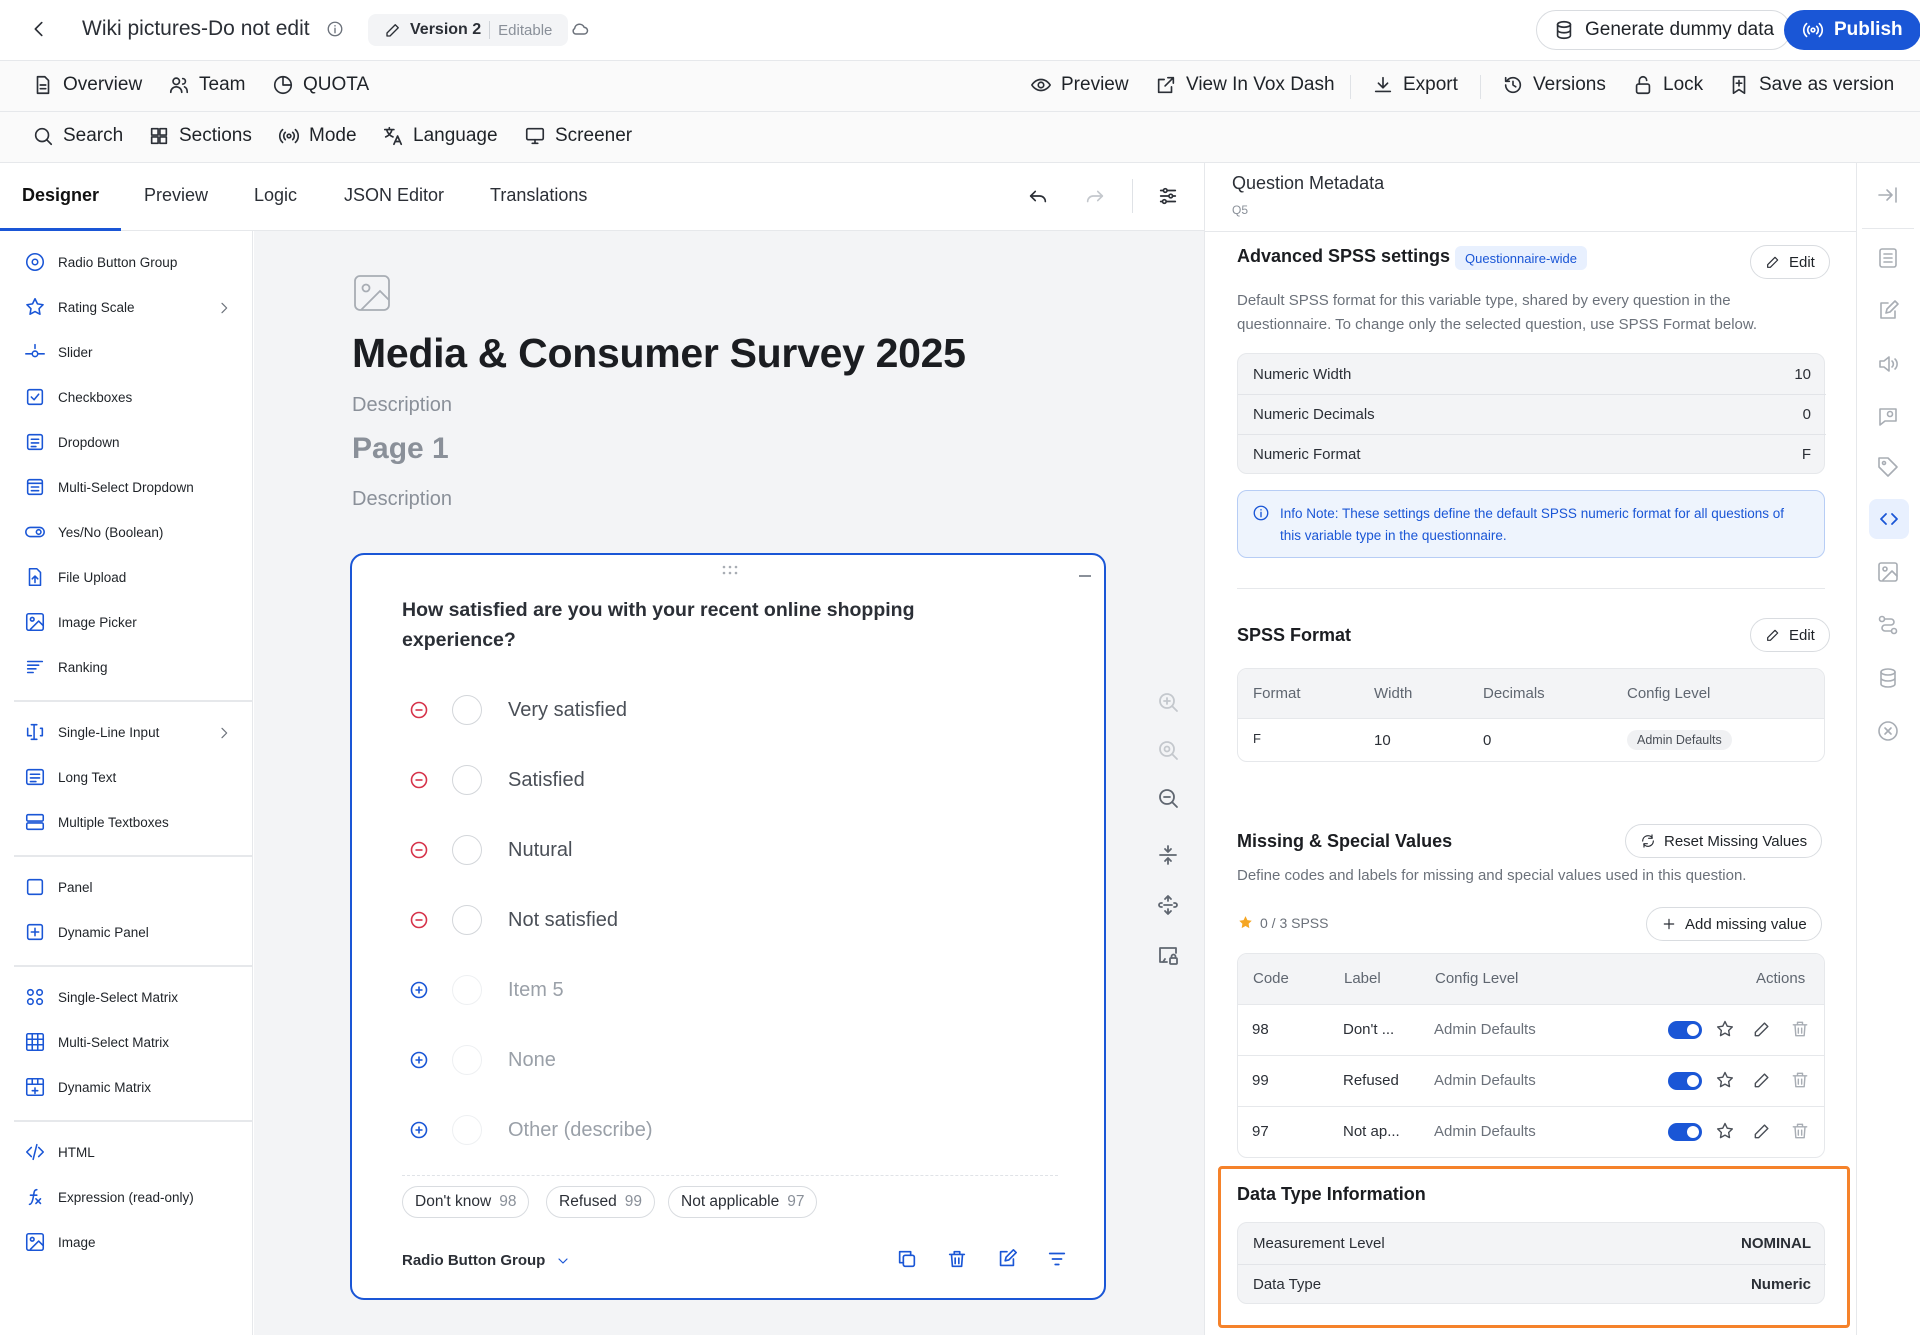 The width and height of the screenshot is (1920, 1335). Describe the element at coordinates (1168, 798) in the screenshot. I see `zoom-out-icon` at that location.